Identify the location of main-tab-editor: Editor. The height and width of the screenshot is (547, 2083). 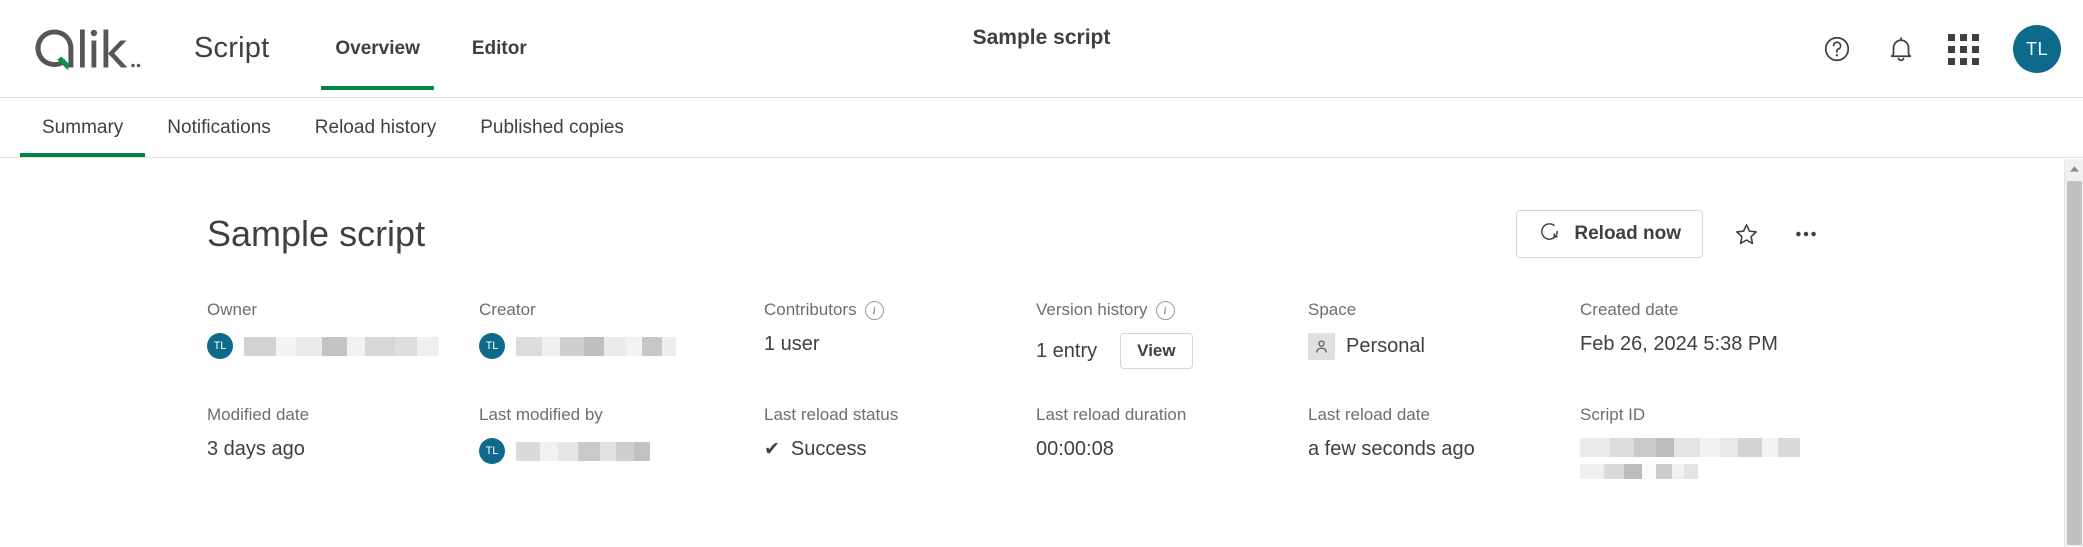
(499, 49).